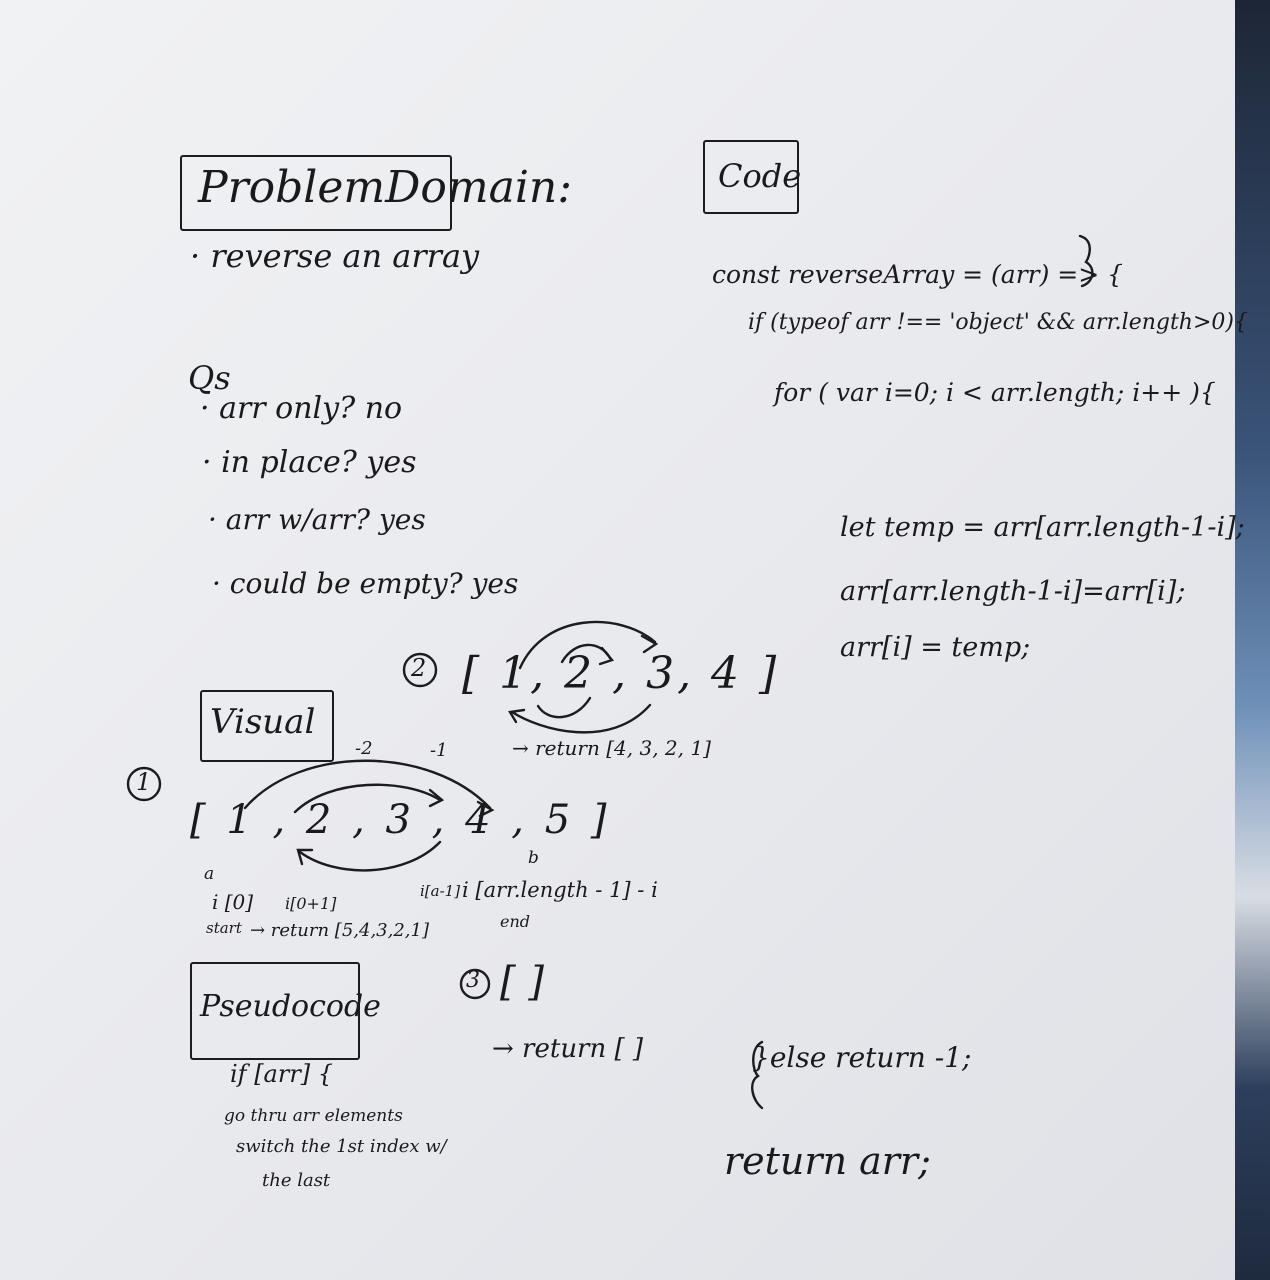 This screenshot has width=1270, height=1280. Describe the element at coordinates (335, 256) in the screenshot. I see `problem-domain-task: · reverse an array` at that location.